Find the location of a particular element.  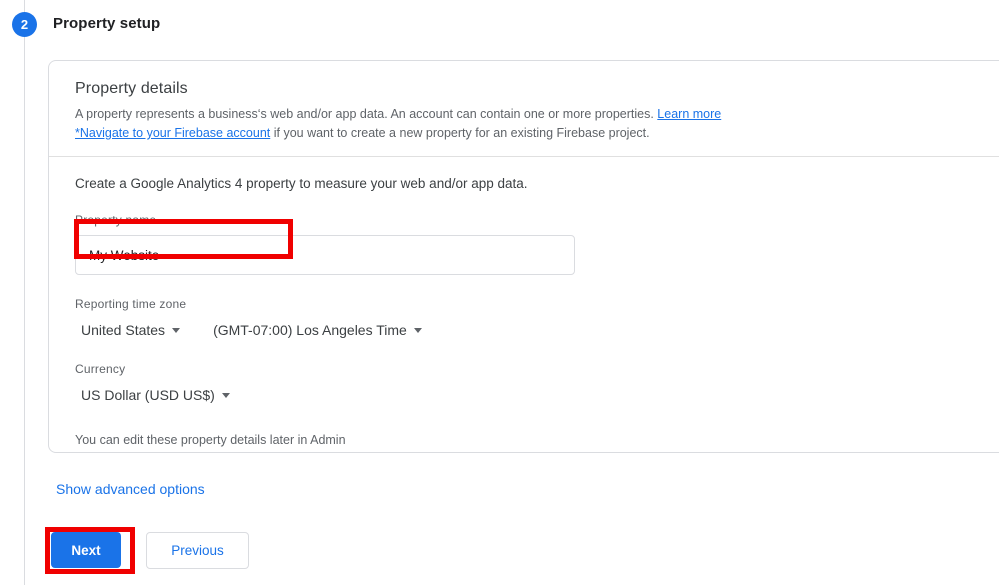

previous-button: Previous is located at coordinates (197, 550).